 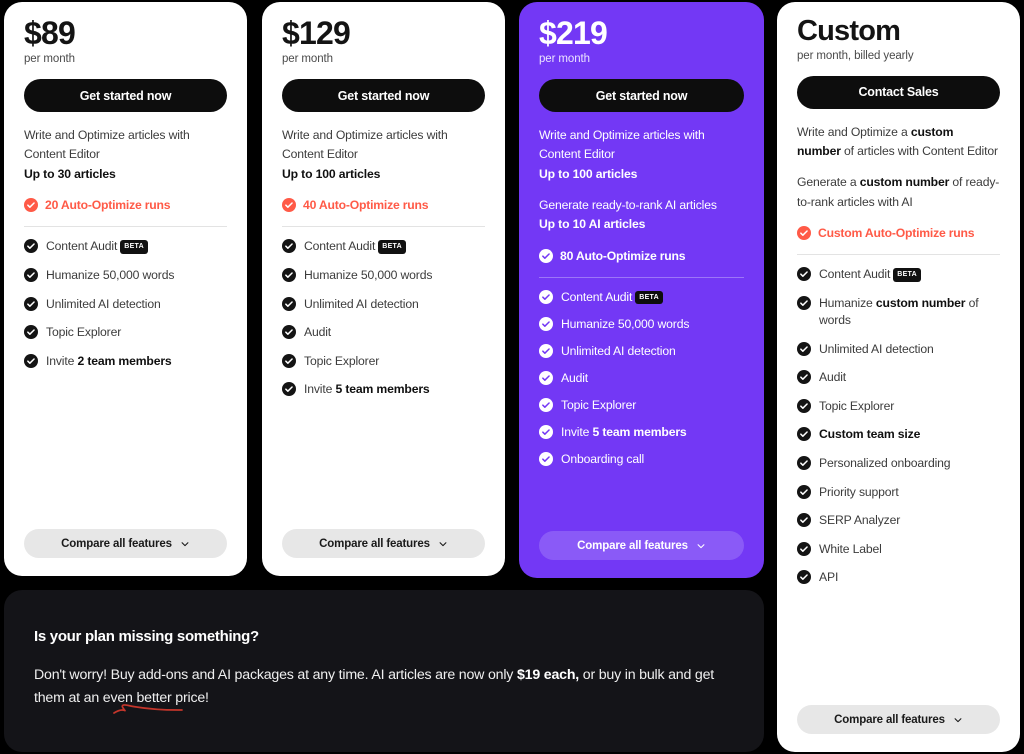 What do you see at coordinates (124, 360) in the screenshot?
I see `feature-label-bold: 2 team members` at bounding box center [124, 360].